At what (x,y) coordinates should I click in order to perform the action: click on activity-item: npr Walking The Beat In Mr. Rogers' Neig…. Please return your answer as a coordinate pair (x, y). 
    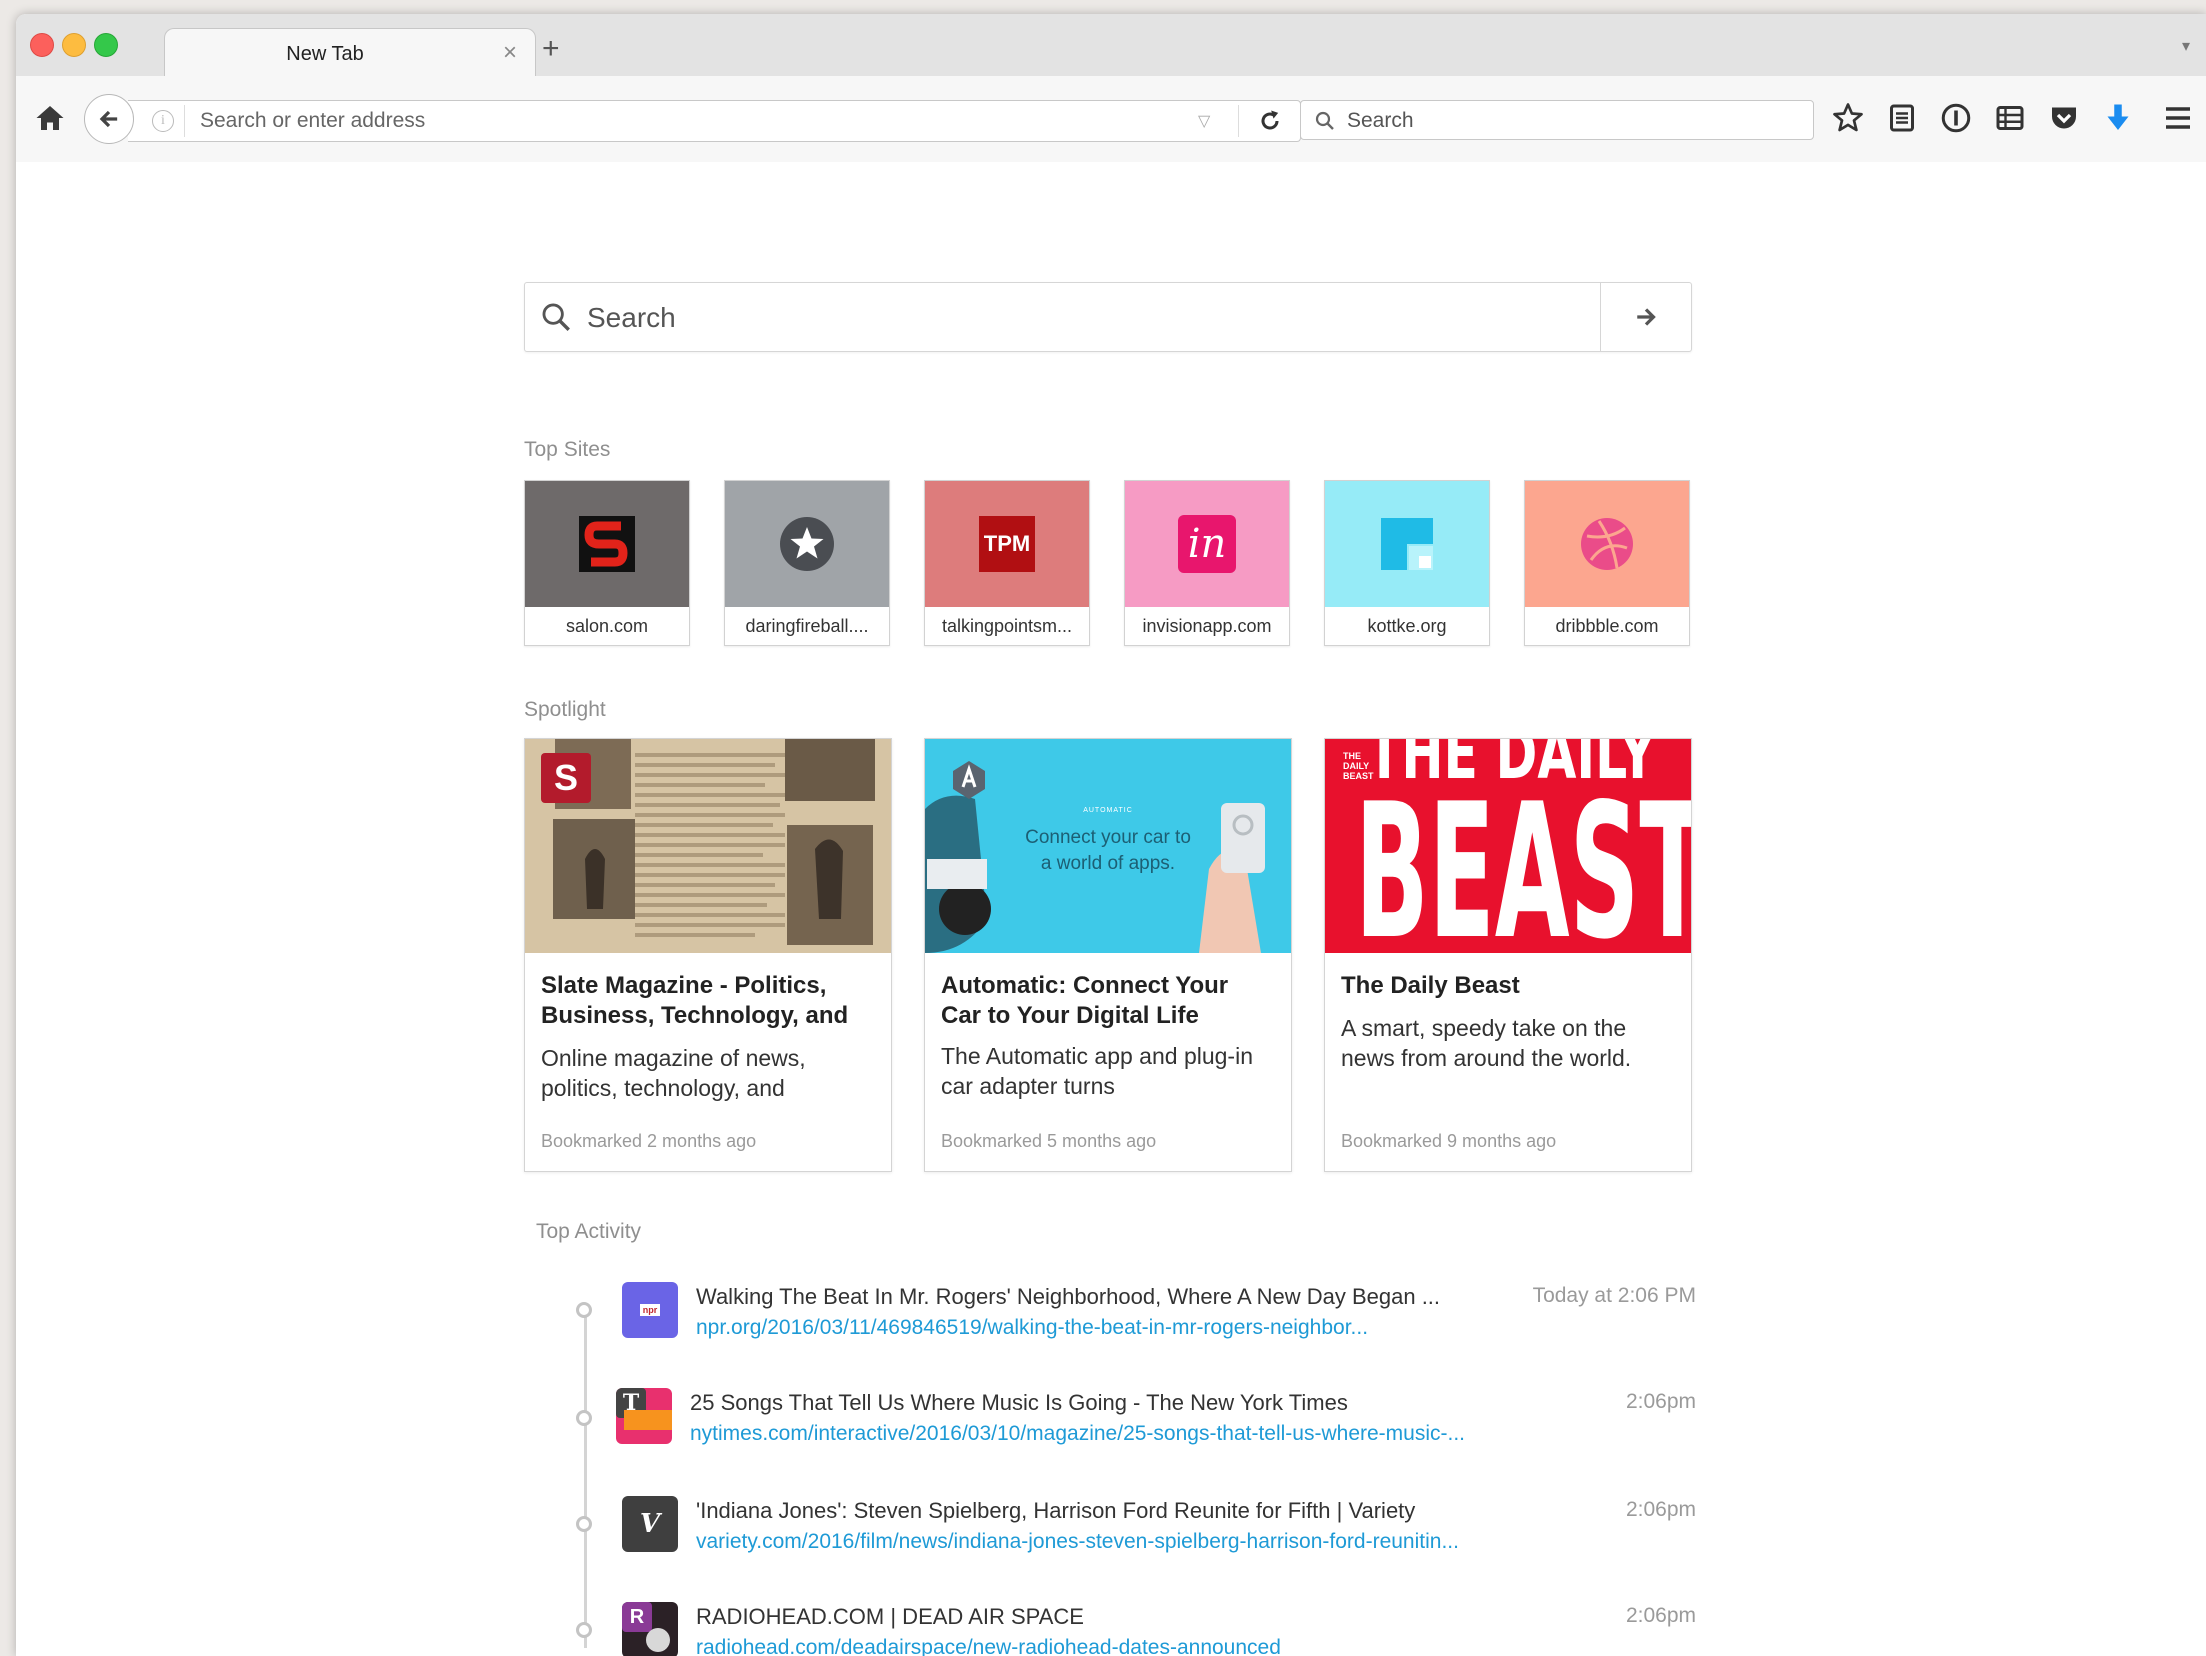
    Looking at the image, I should click on (1159, 1324).